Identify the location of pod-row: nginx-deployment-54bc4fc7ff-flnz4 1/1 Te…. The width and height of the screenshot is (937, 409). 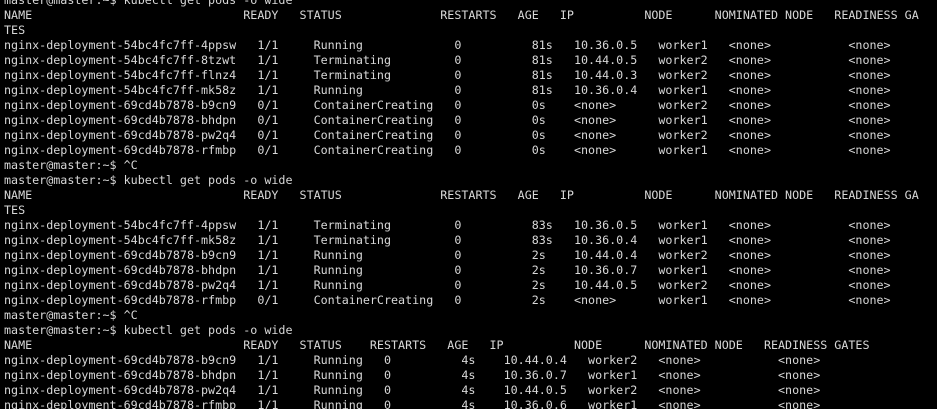
(447, 75).